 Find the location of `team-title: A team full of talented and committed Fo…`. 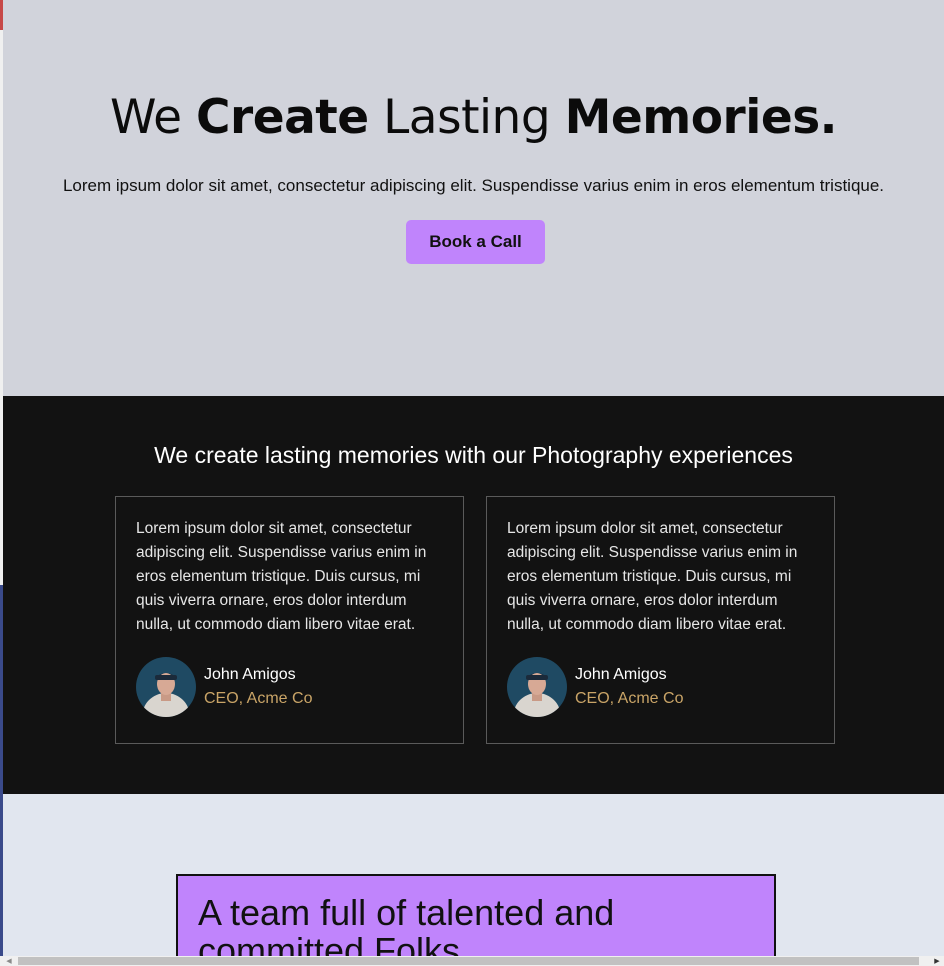

team-title: A team full of talented and committed Fo… is located at coordinates (406, 924).